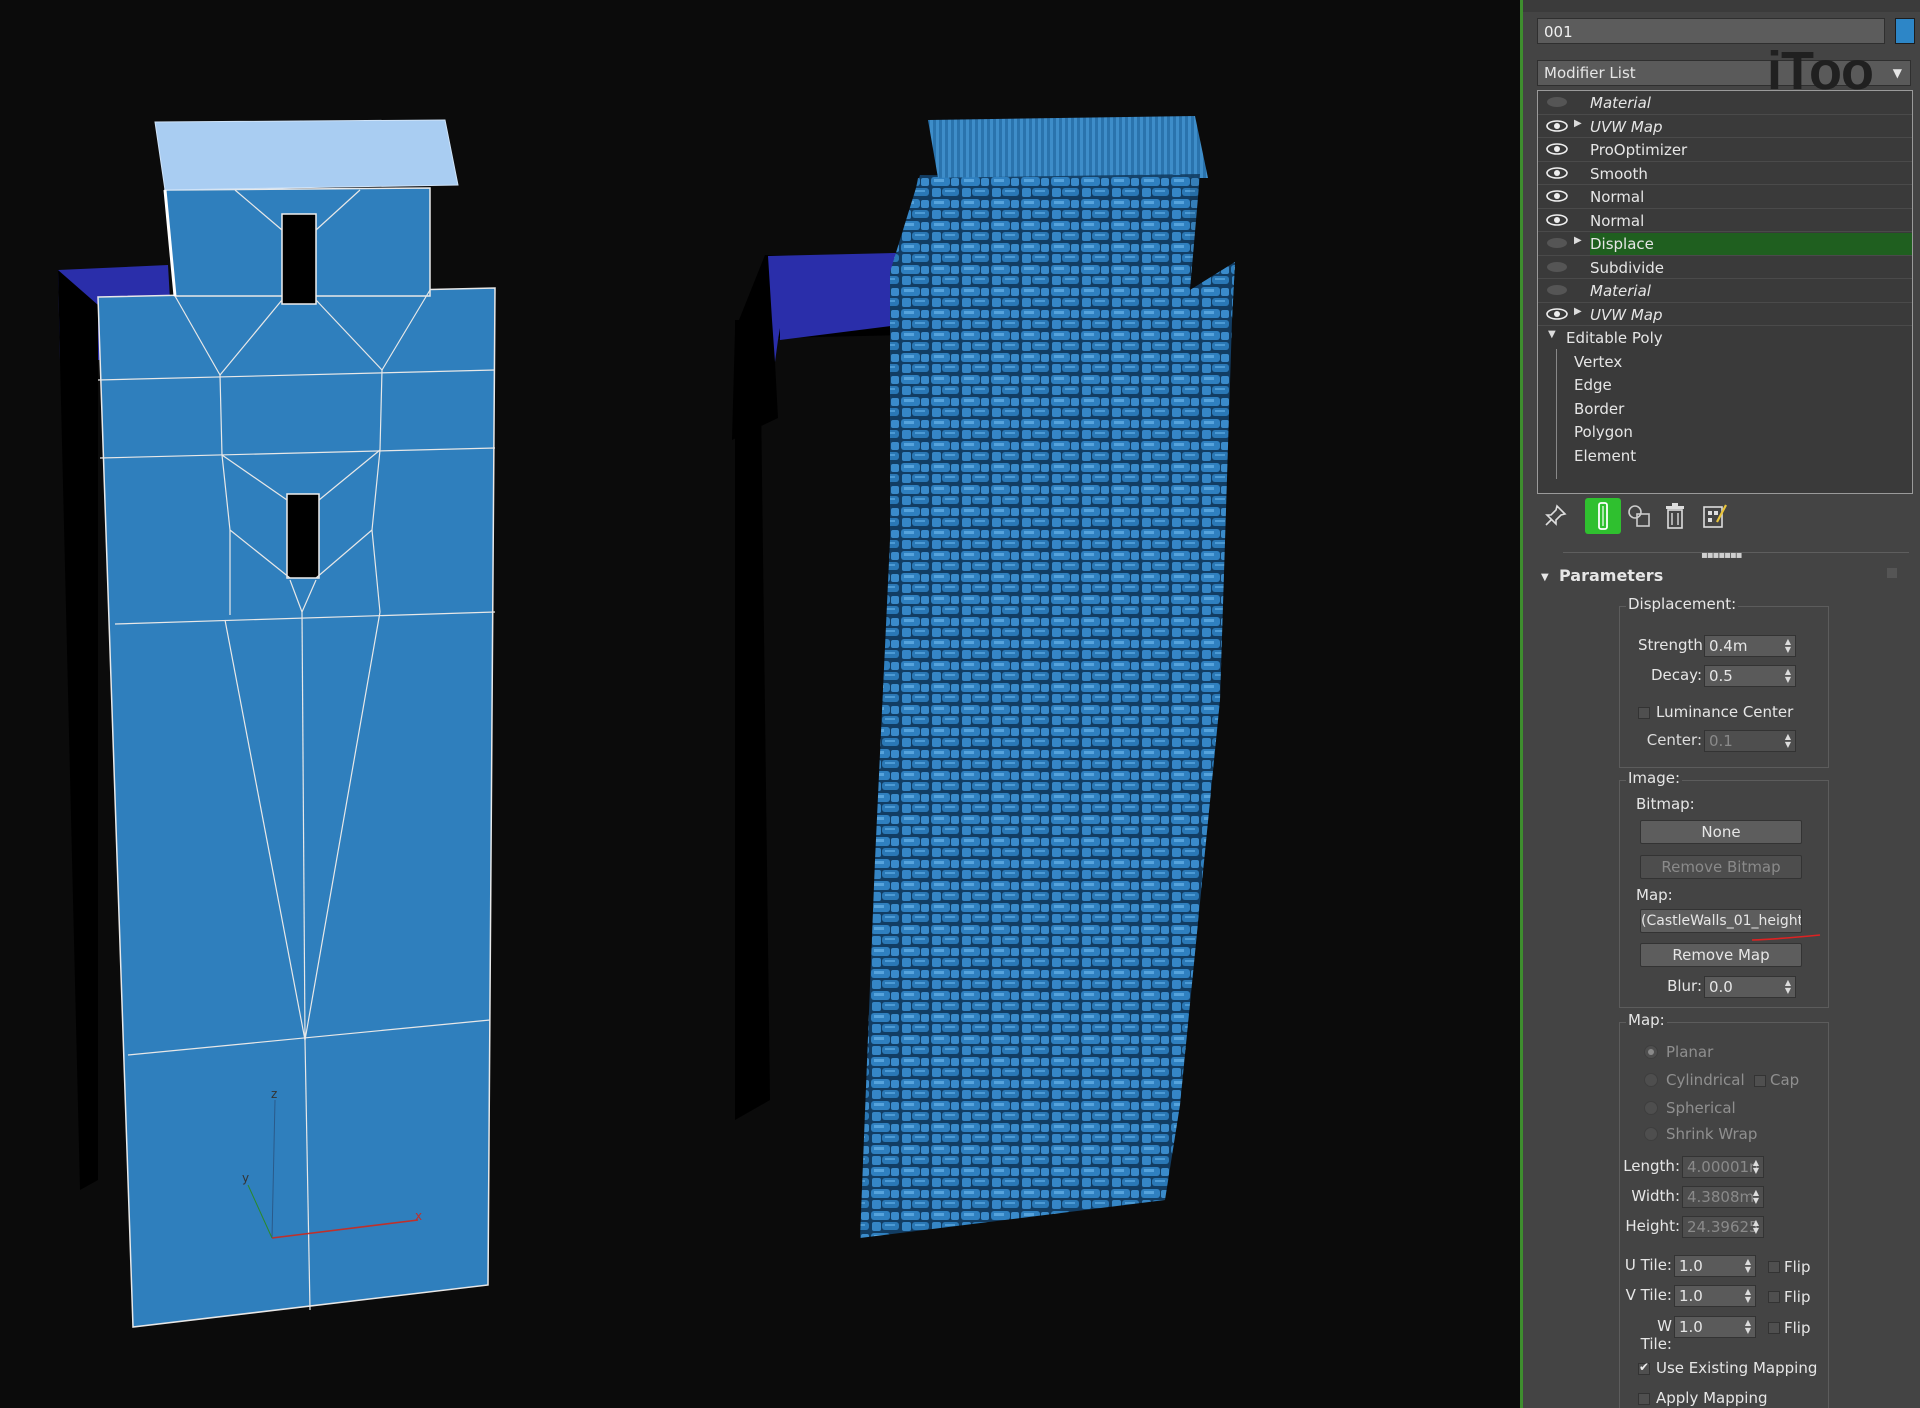 This screenshot has height=1408, width=1920. I want to click on decay-spinner: 0.5 ▲ ▼, so click(1750, 676).